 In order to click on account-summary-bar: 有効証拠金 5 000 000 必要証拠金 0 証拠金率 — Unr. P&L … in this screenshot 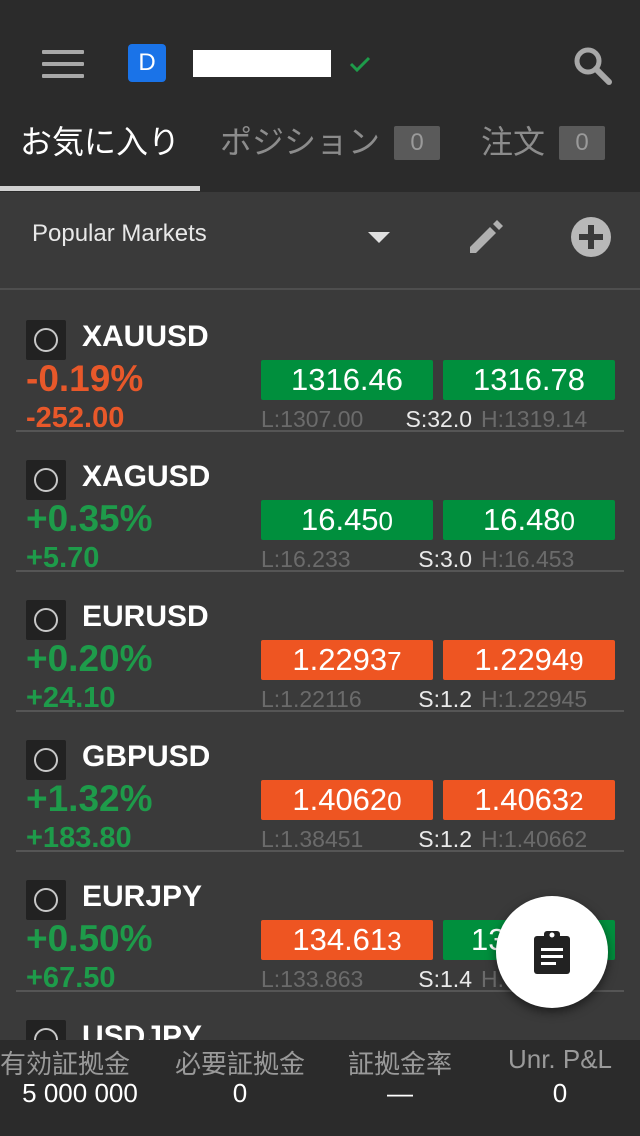, I will do `click(320, 1088)`.